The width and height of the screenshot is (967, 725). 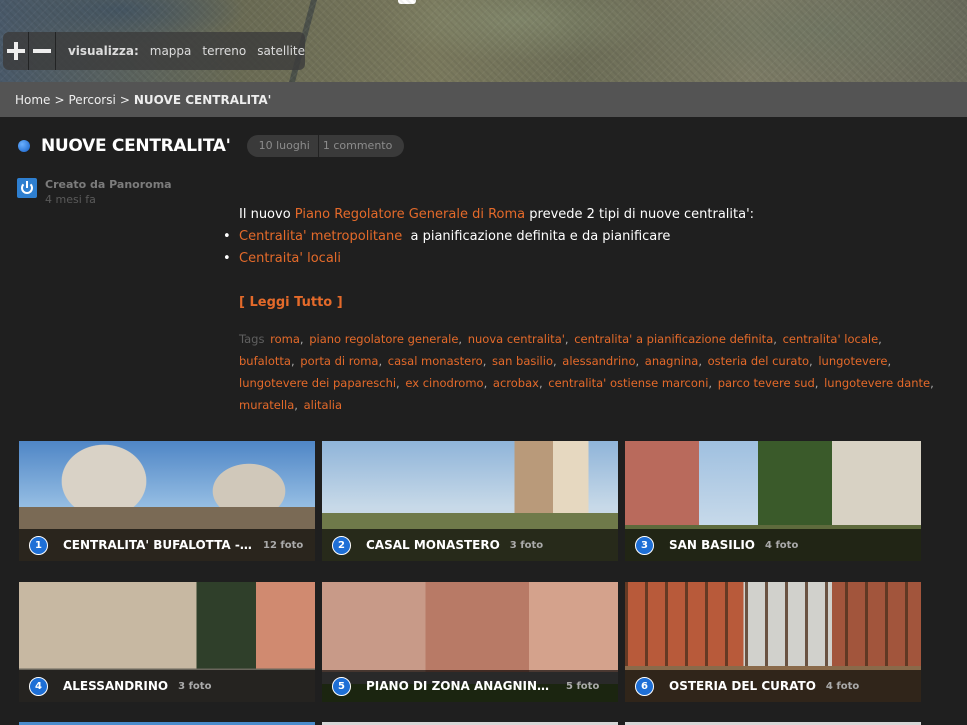 What do you see at coordinates (38, 686) in the screenshot?
I see `place-number-badge: 4` at bounding box center [38, 686].